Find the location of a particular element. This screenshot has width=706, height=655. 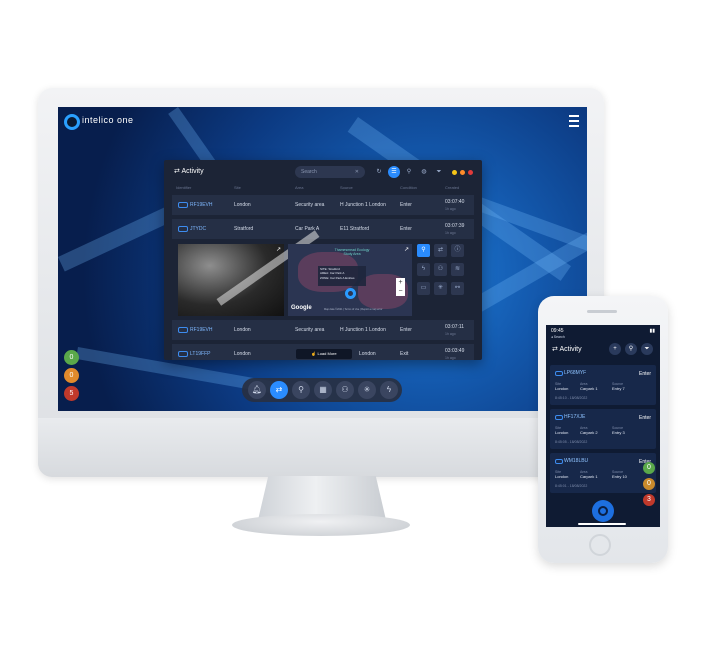

grid-icon: ▦ is located at coordinates (323, 390).